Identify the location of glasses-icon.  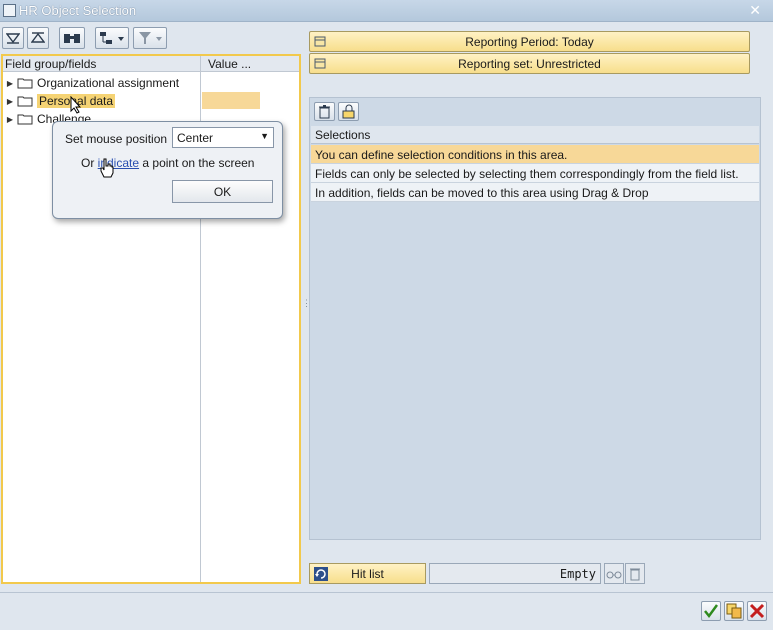
(614, 575).